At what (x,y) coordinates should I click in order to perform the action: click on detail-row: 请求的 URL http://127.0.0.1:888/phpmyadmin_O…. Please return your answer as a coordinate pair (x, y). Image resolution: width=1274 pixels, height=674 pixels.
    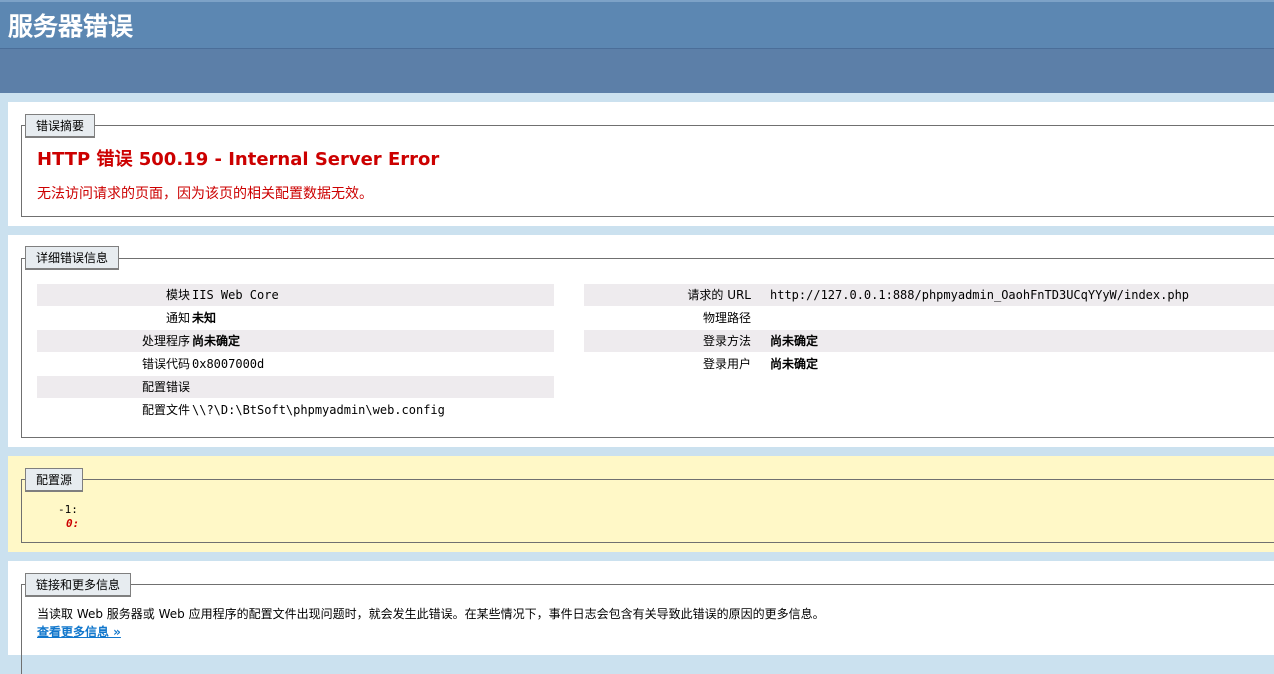
    Looking at the image, I should click on (929, 295).